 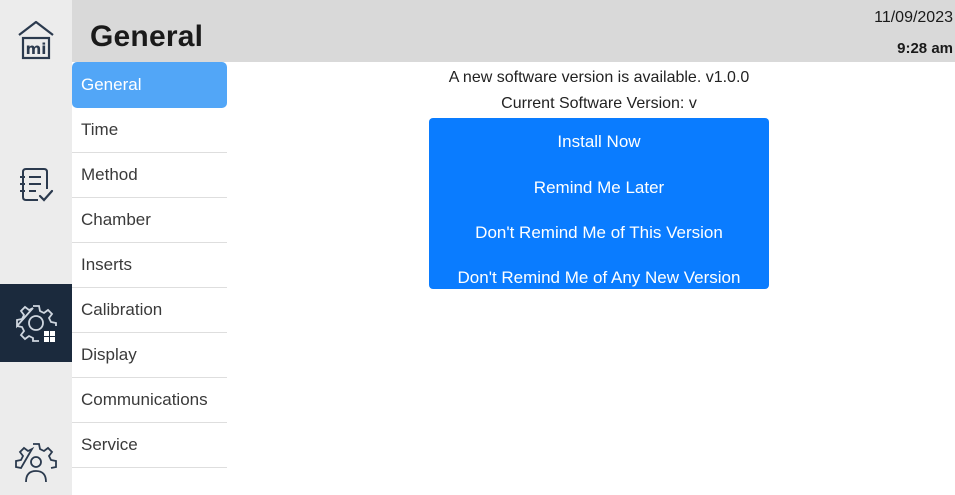 What do you see at coordinates (149, 175) in the screenshot?
I see `menu-item-method: Method` at bounding box center [149, 175].